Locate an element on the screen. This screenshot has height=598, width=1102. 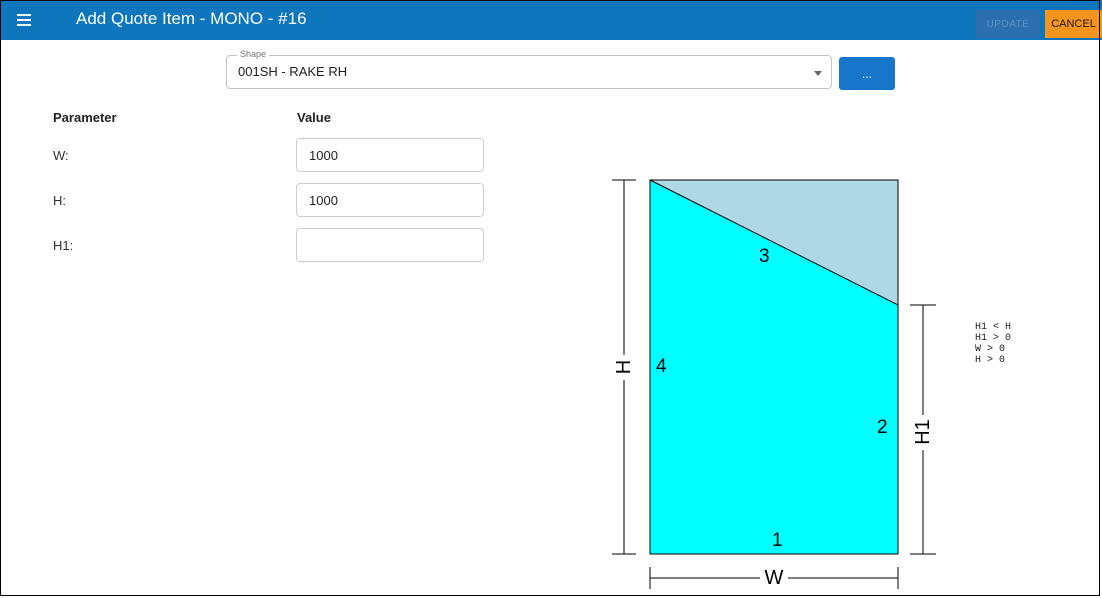
constraint-3: W > 0 is located at coordinates (990, 349).